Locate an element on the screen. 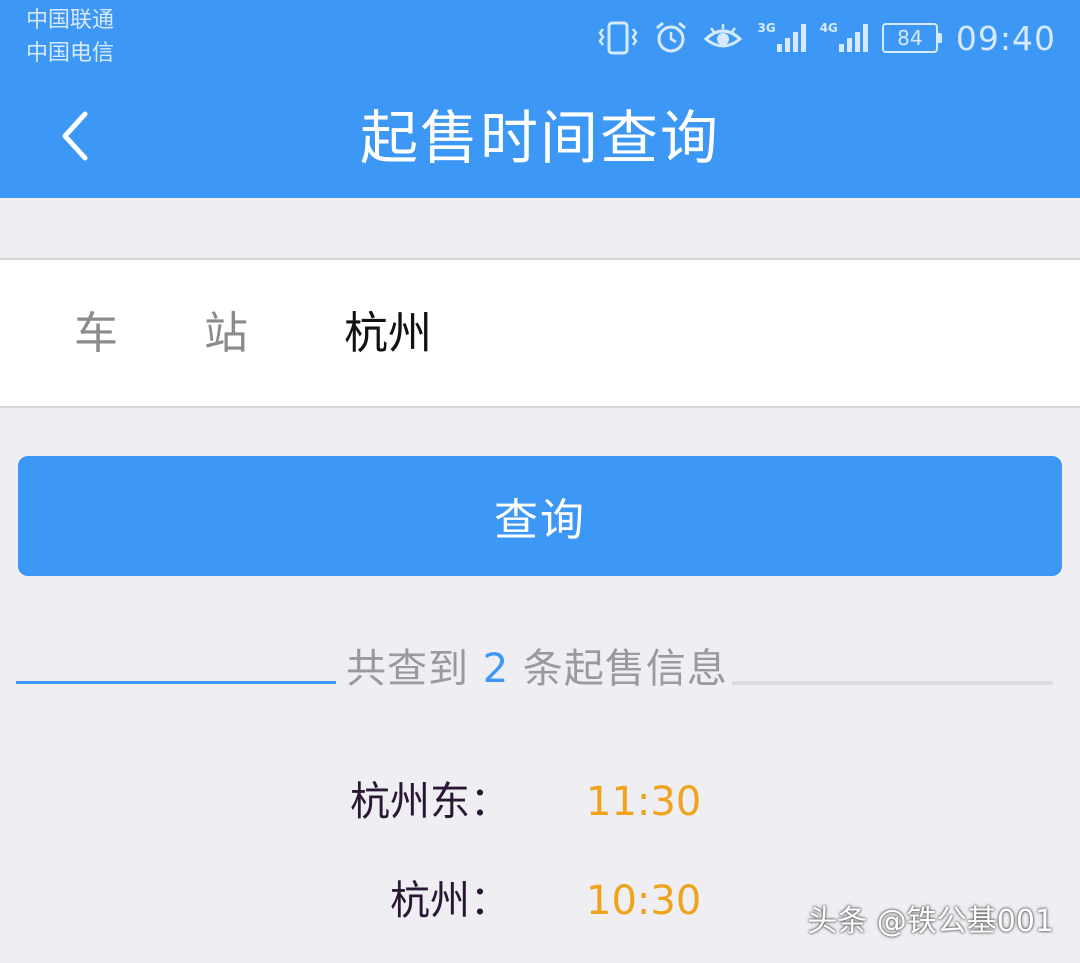 Image resolution: width=1080 pixels, height=963 pixels. signal-icon-2: 4G is located at coordinates (844, 36).